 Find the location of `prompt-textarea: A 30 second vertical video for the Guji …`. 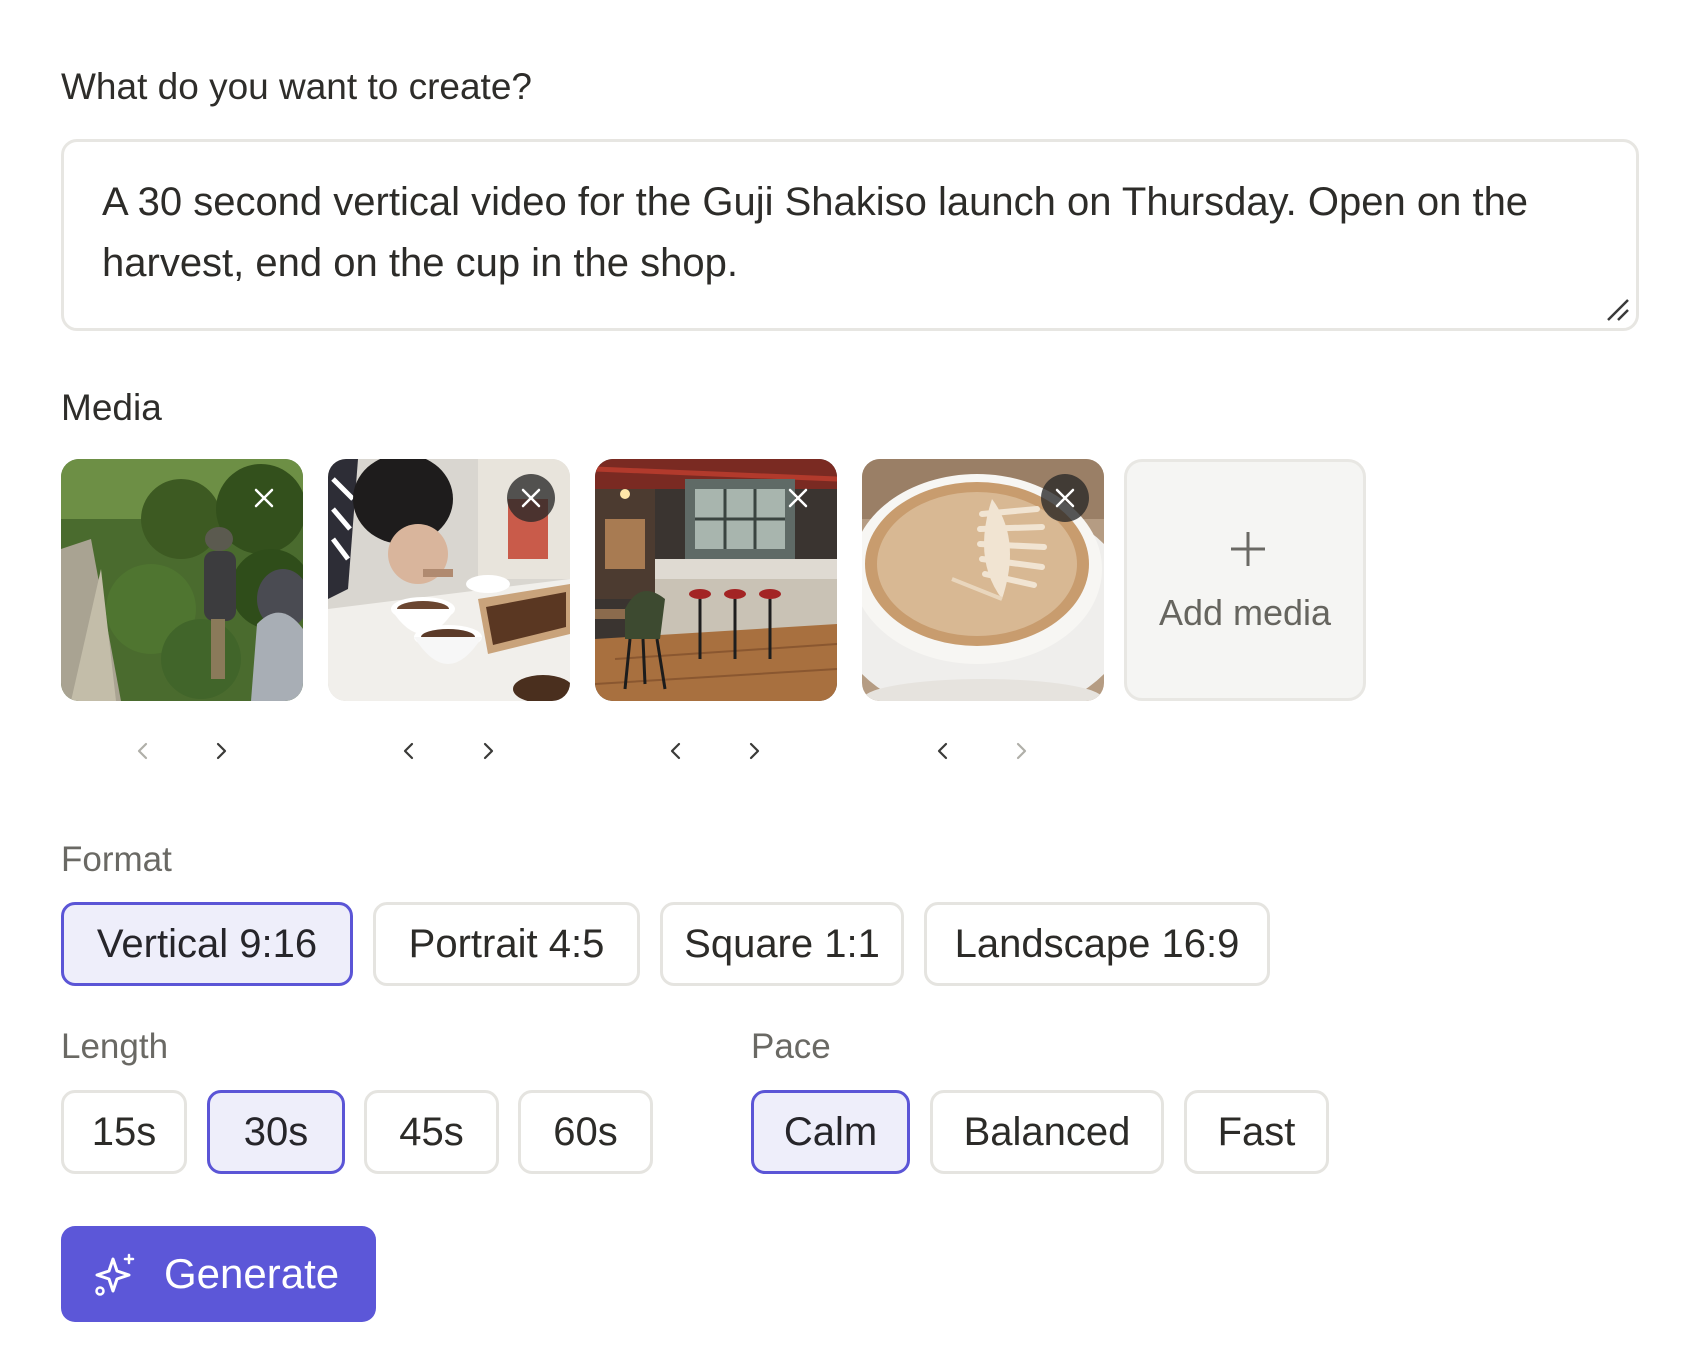

prompt-textarea: A 30 second vertical video for the Guji … is located at coordinates (850, 235).